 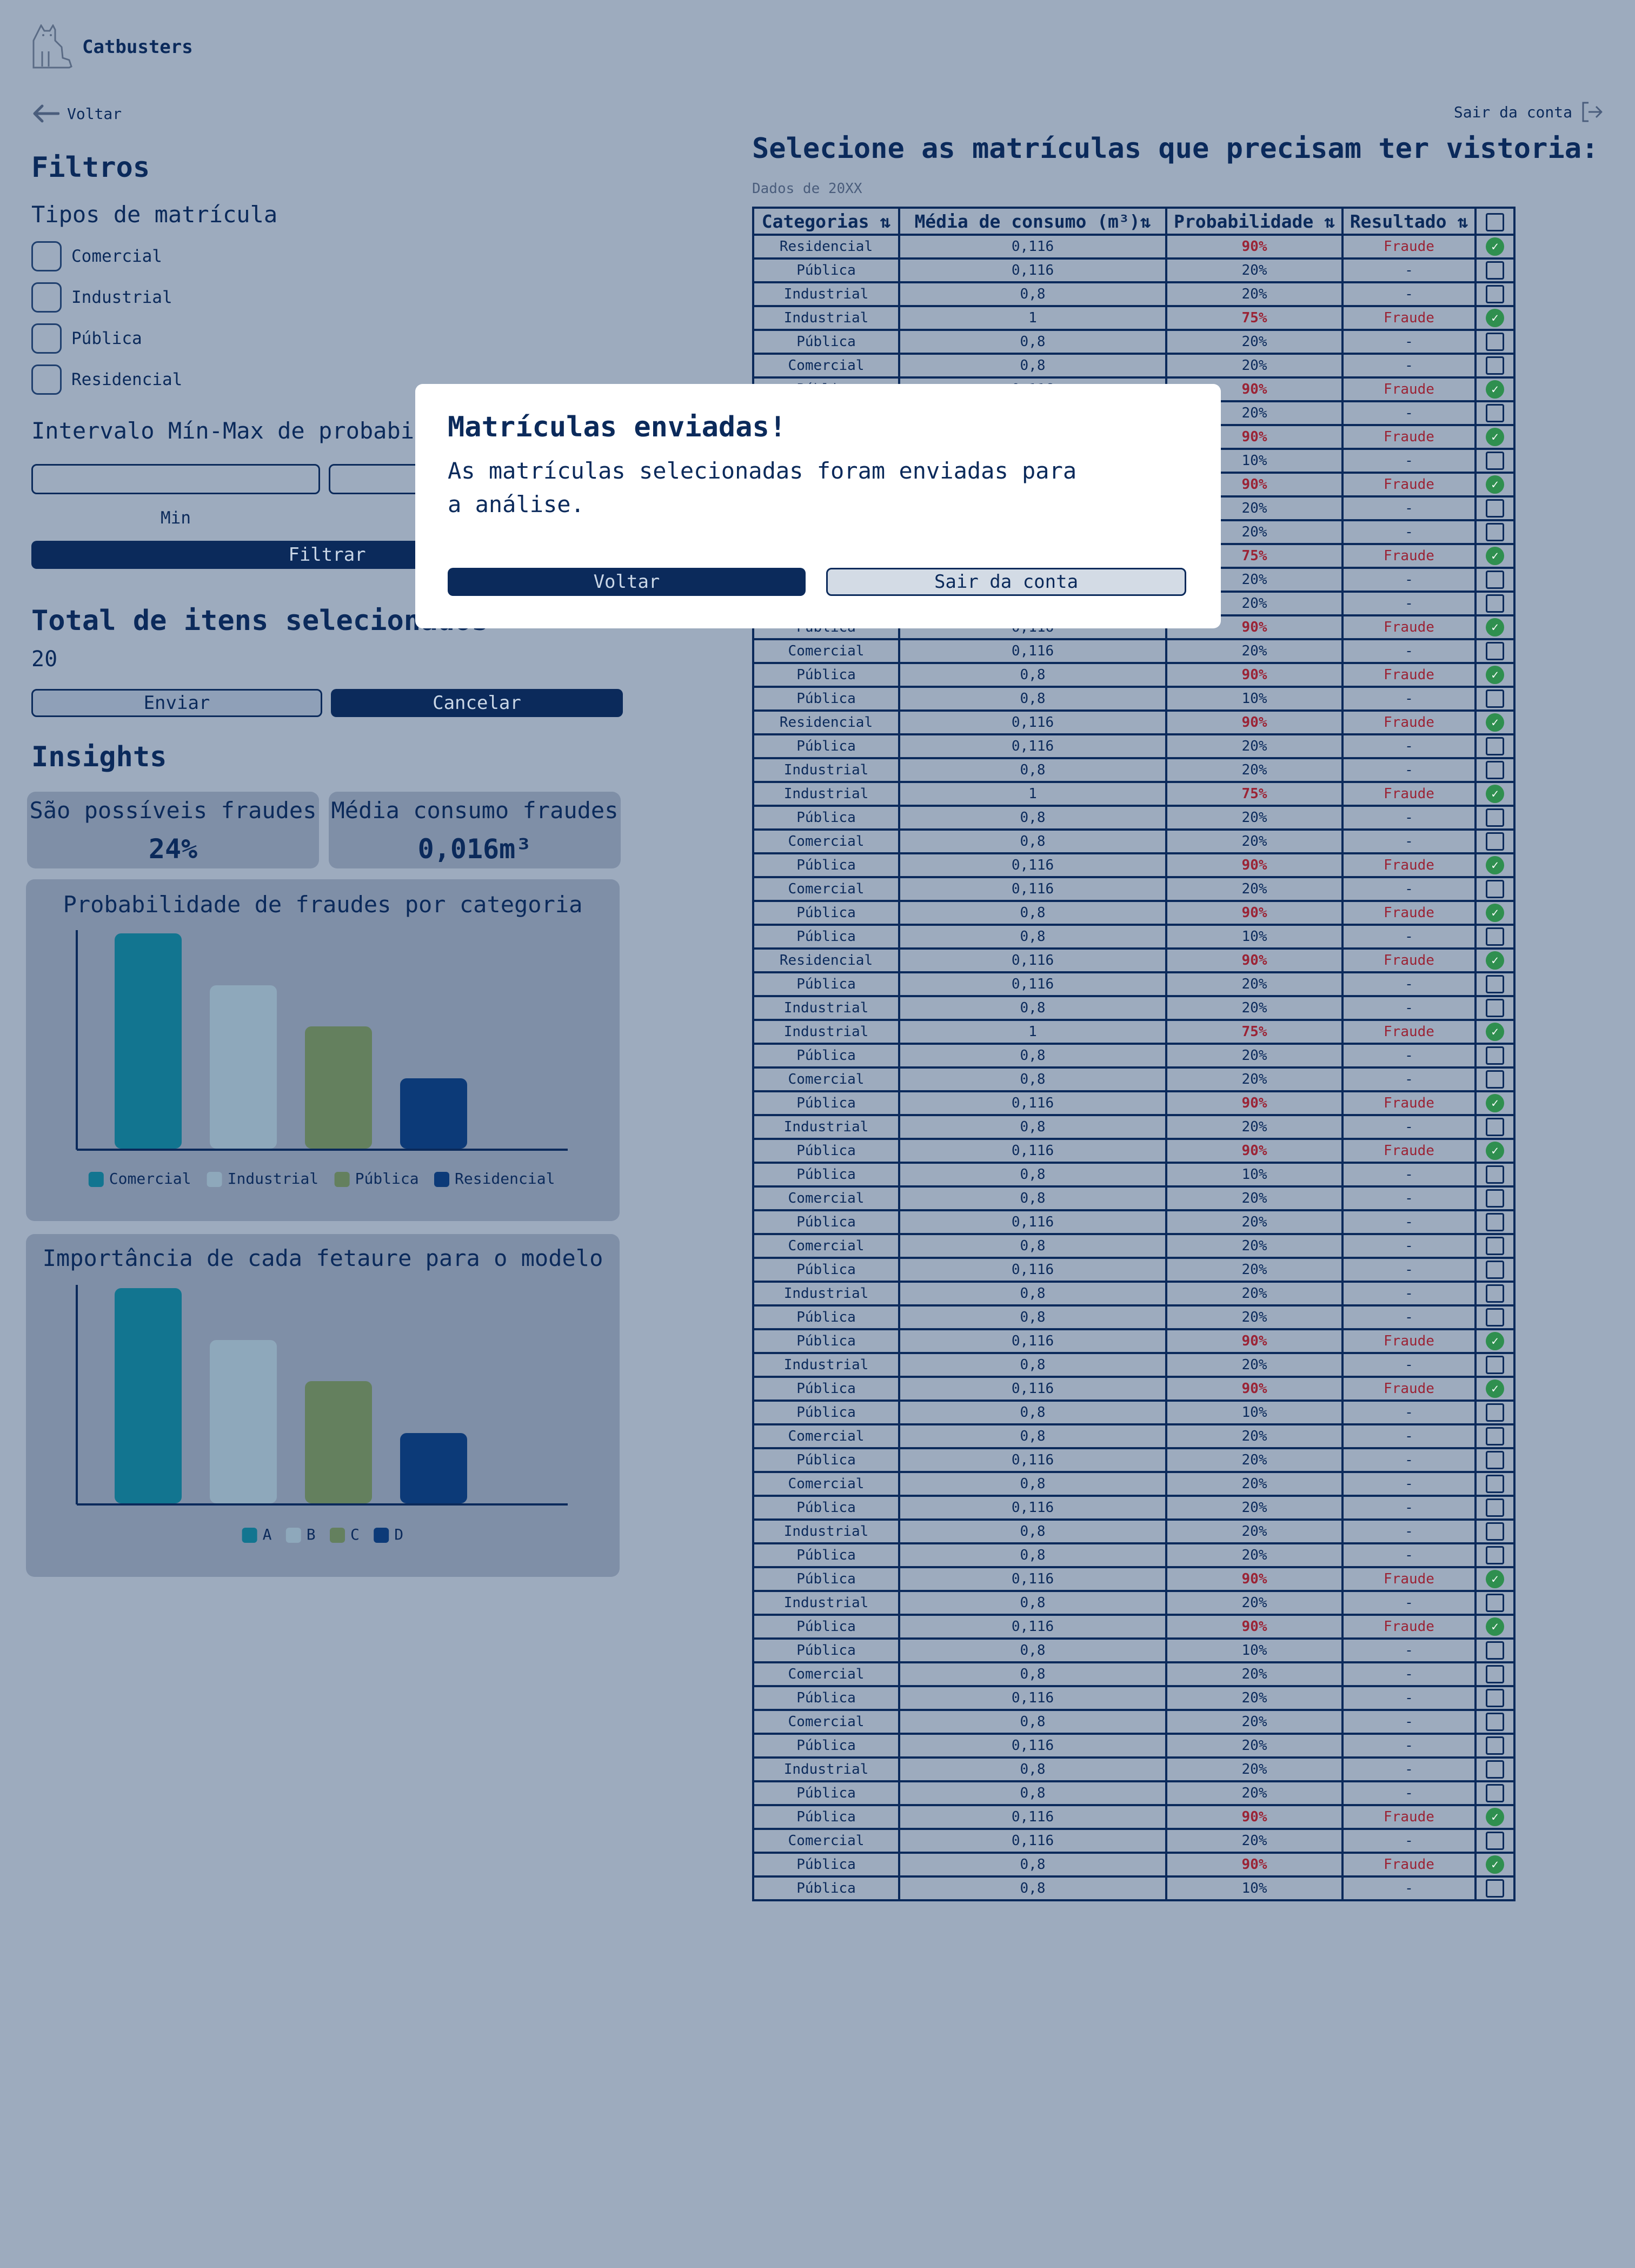 I want to click on header-result: Resultado ⇅, so click(x=1409, y=222).